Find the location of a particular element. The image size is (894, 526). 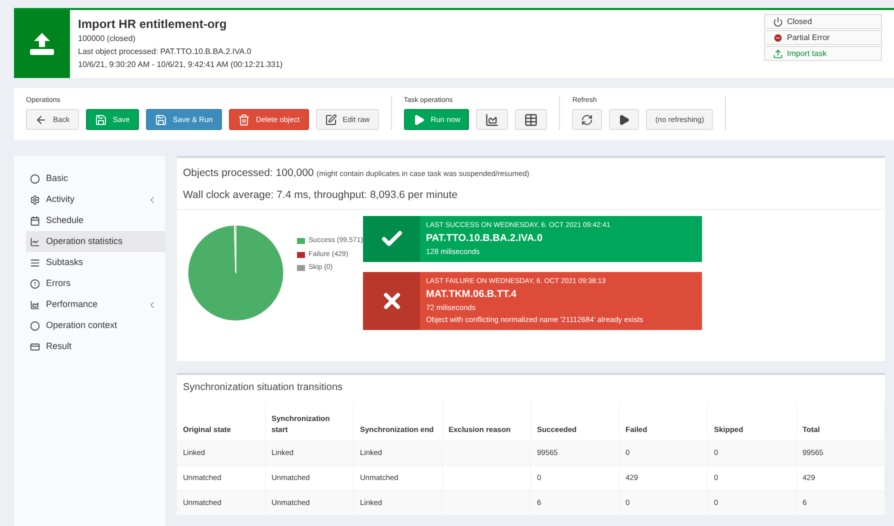

list-icon is located at coordinates (35, 263).